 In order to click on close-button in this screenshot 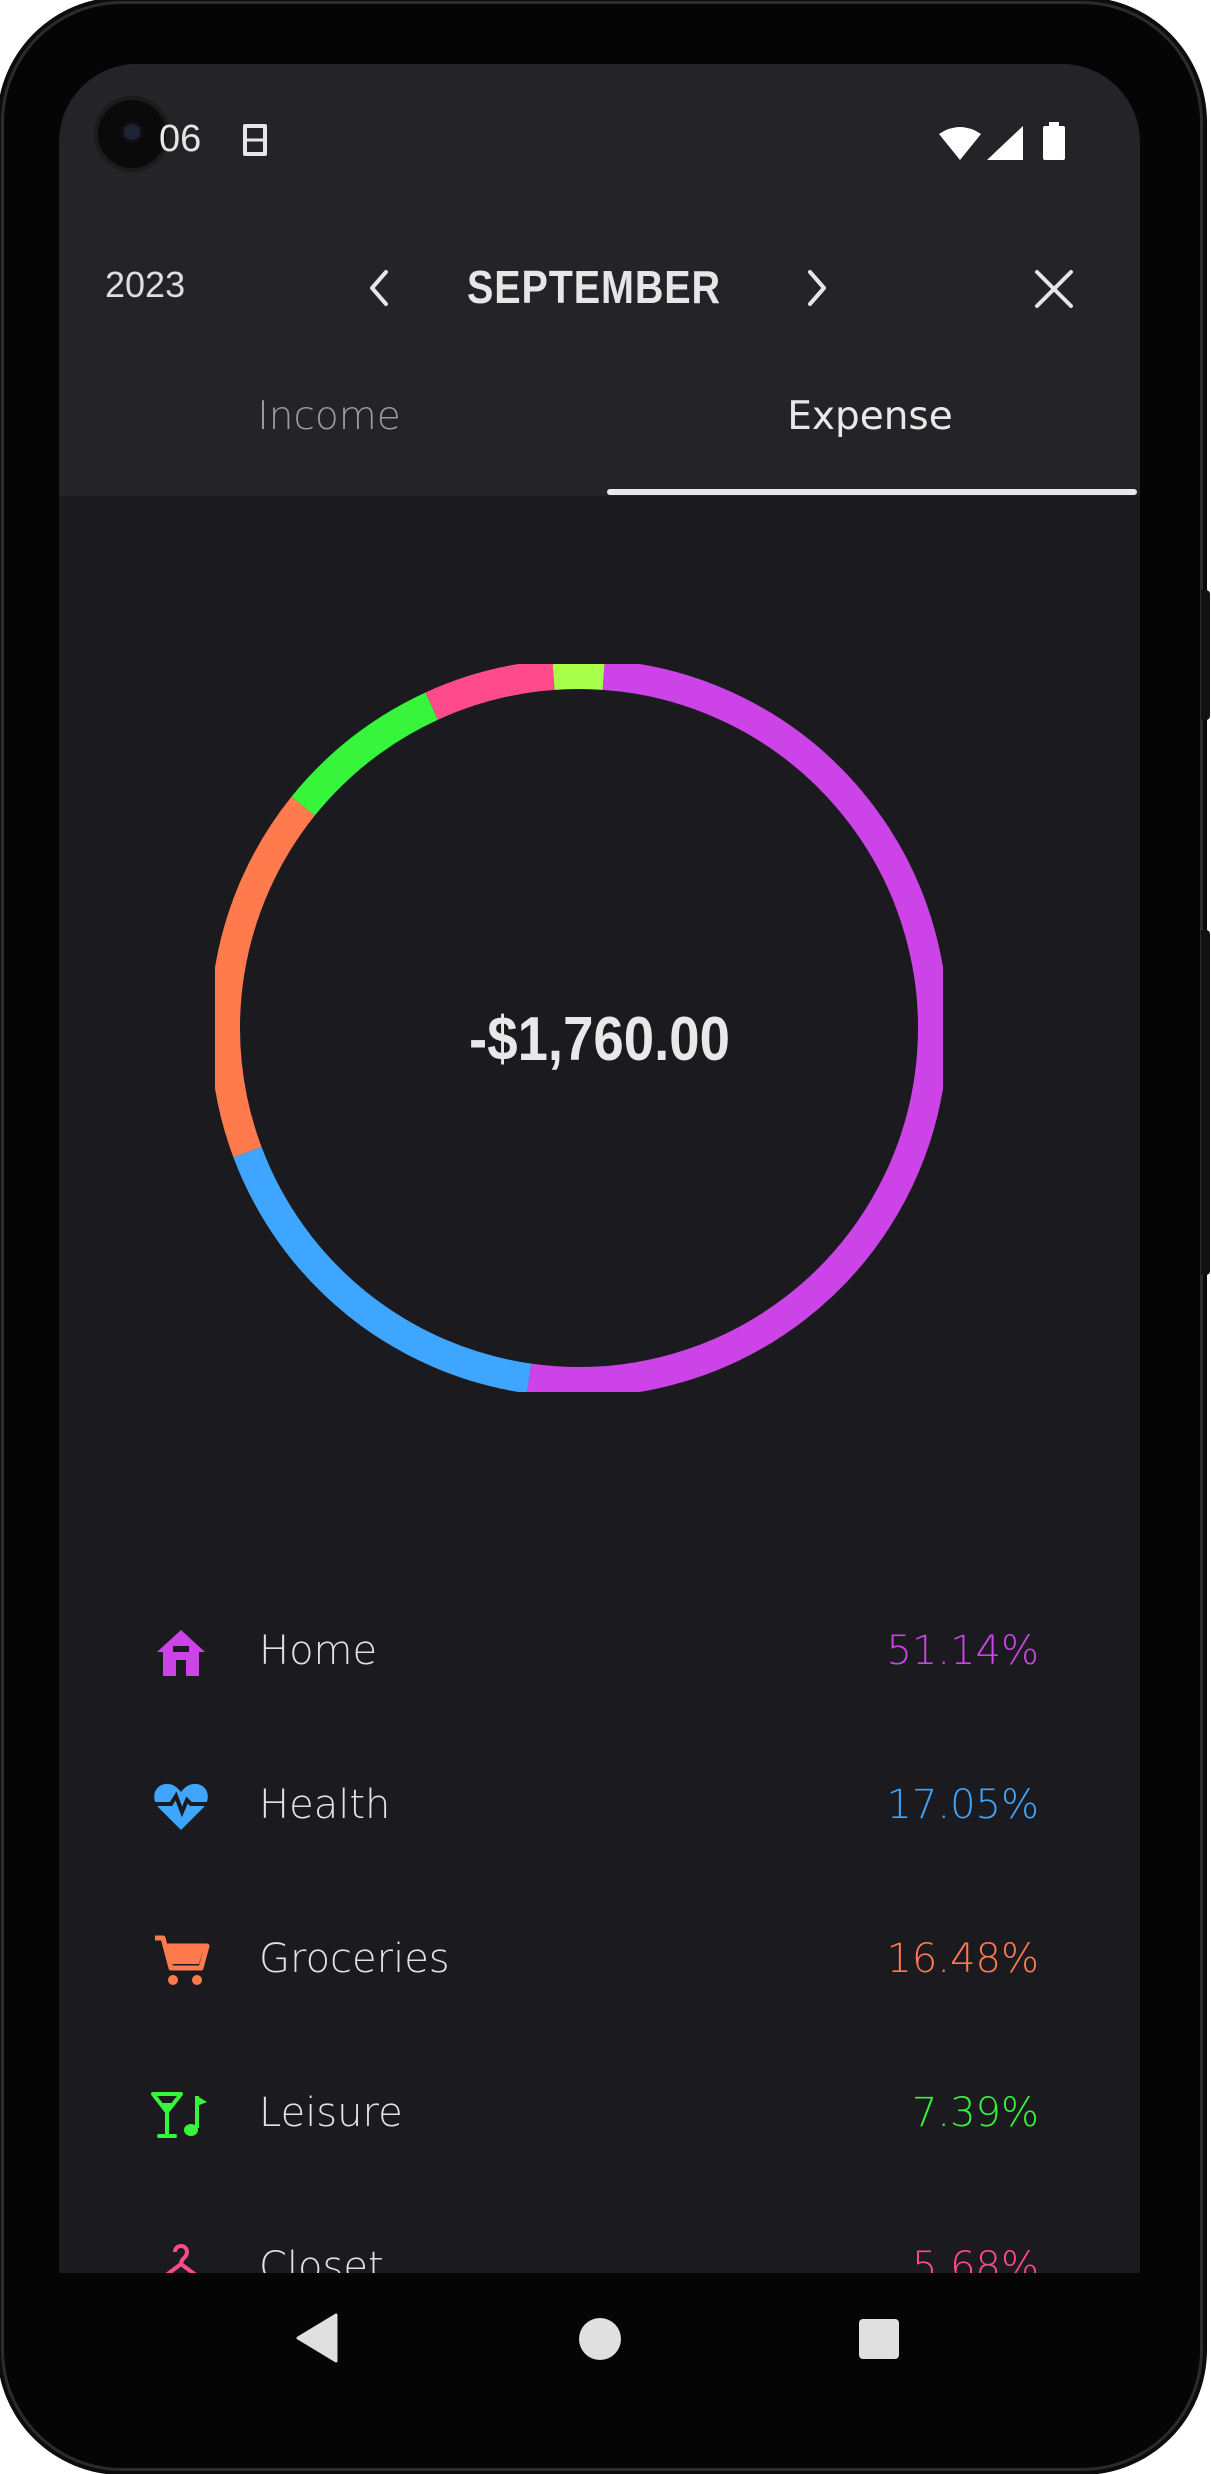, I will do `click(1054, 289)`.